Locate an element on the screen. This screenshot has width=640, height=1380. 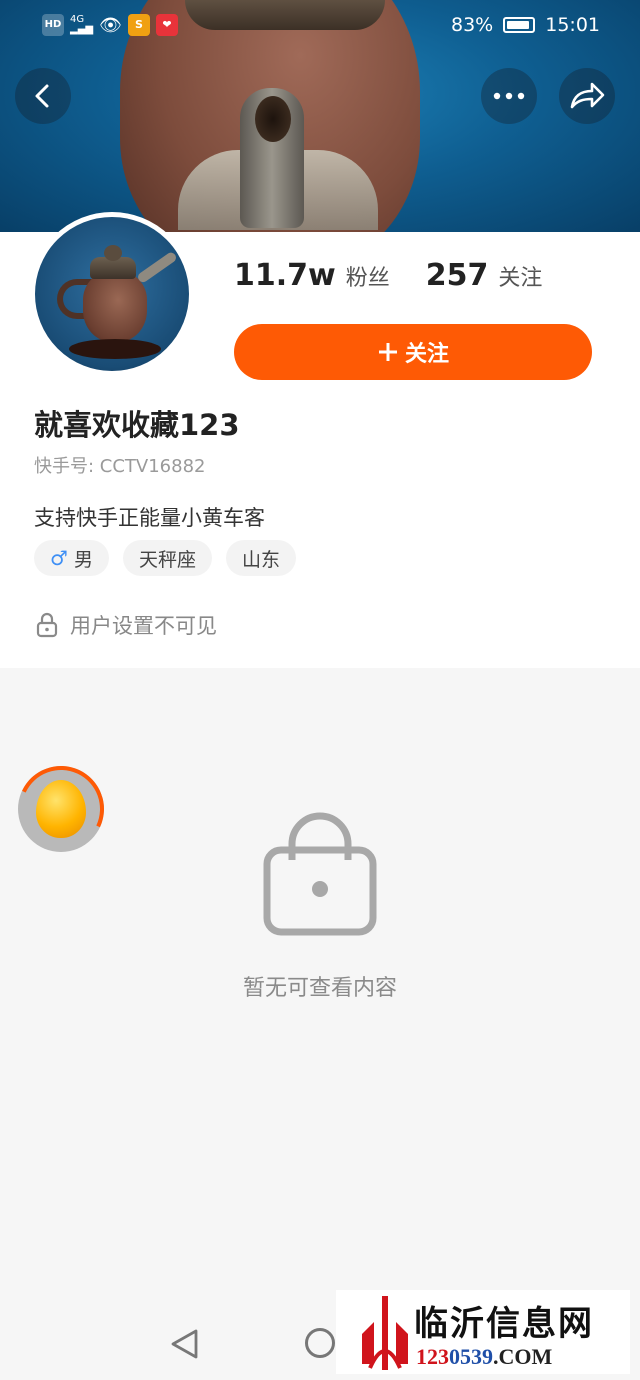
tag-gender: ♂ 男 is located at coordinates (71, 558).